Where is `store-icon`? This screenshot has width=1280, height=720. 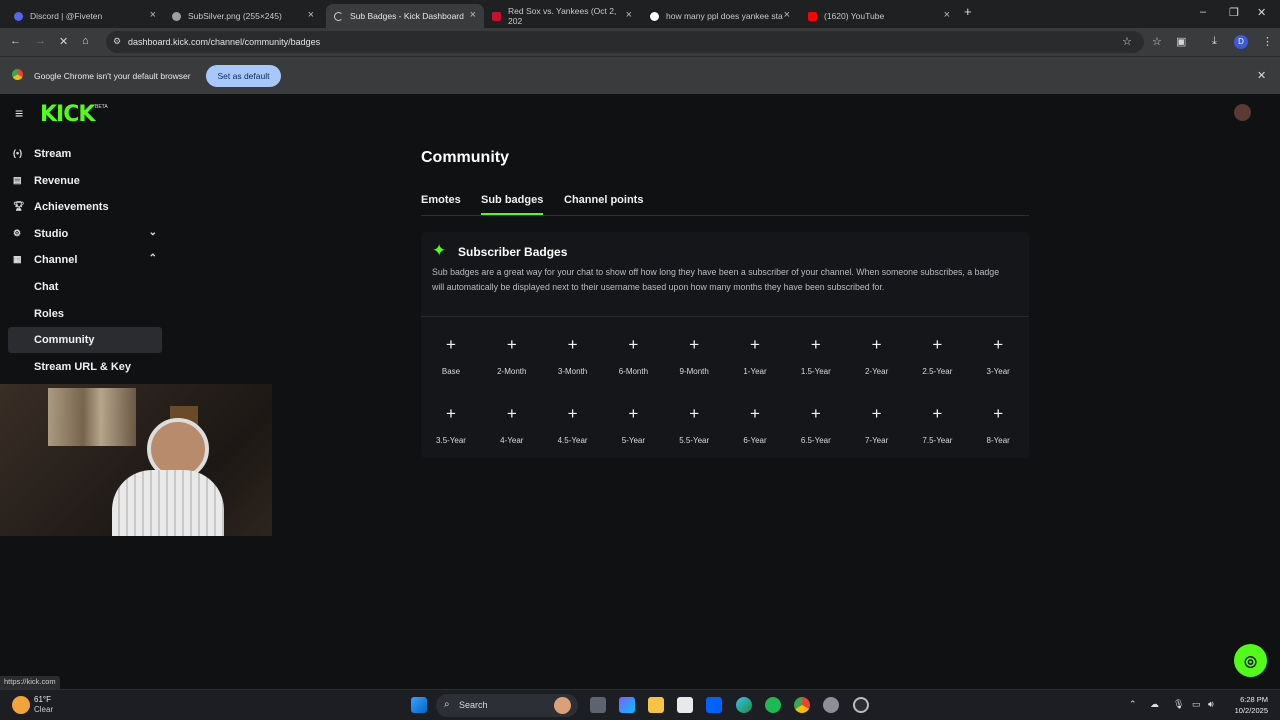 store-icon is located at coordinates (685, 705).